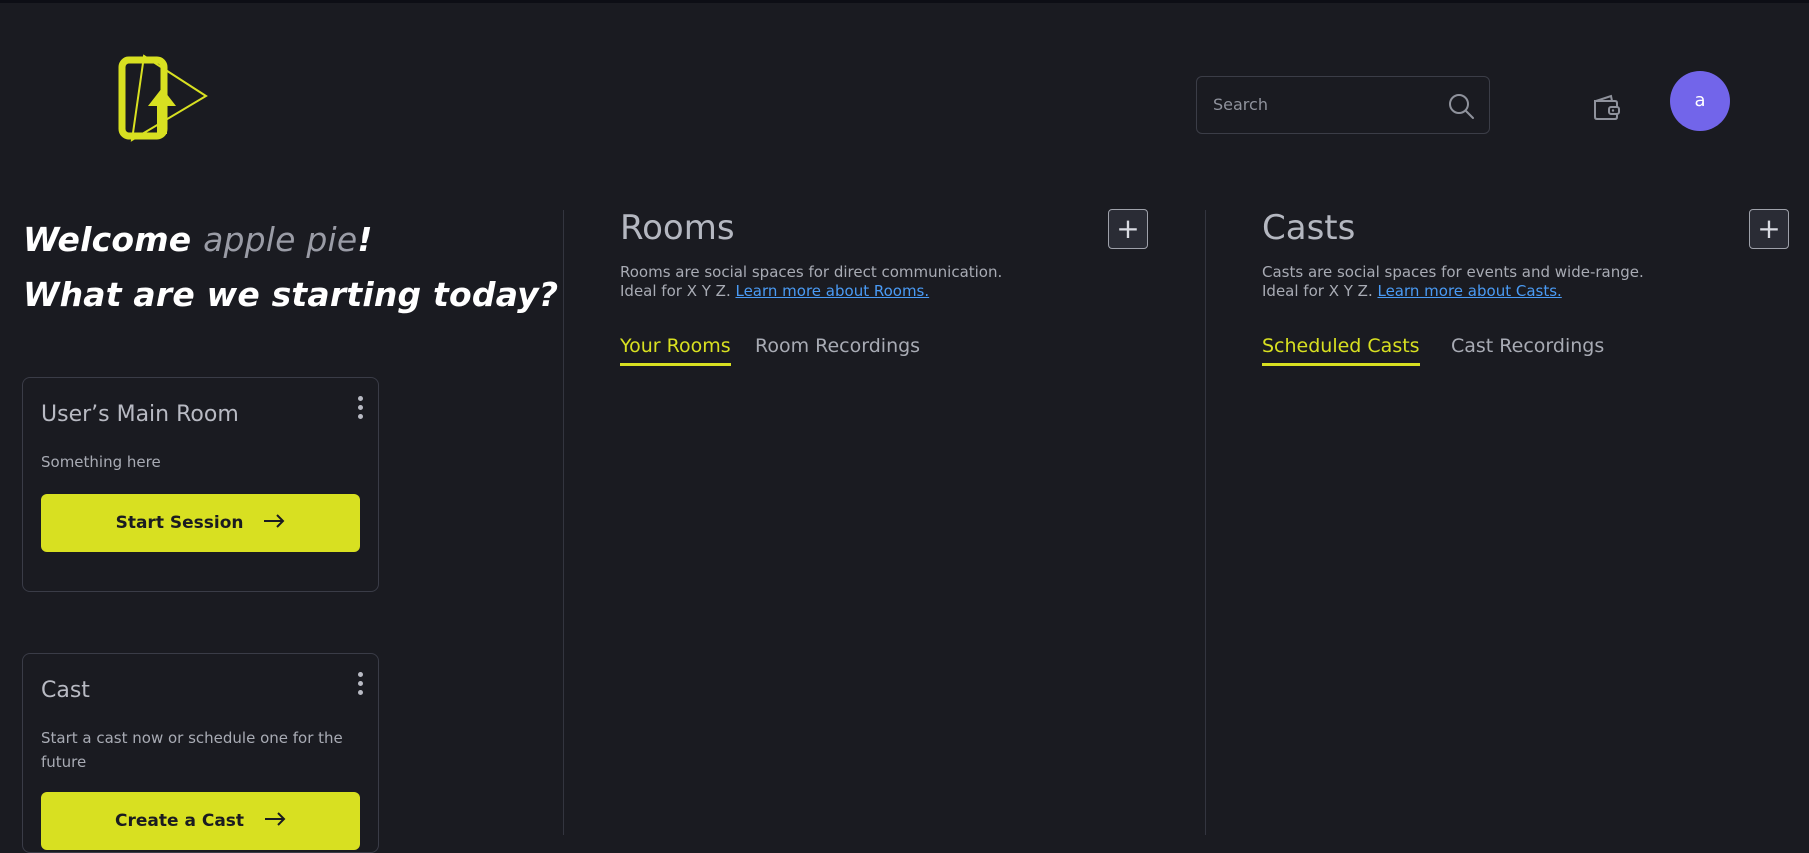 The image size is (1809, 853). I want to click on tab-room-recordings: Room Recordings, so click(837, 346).